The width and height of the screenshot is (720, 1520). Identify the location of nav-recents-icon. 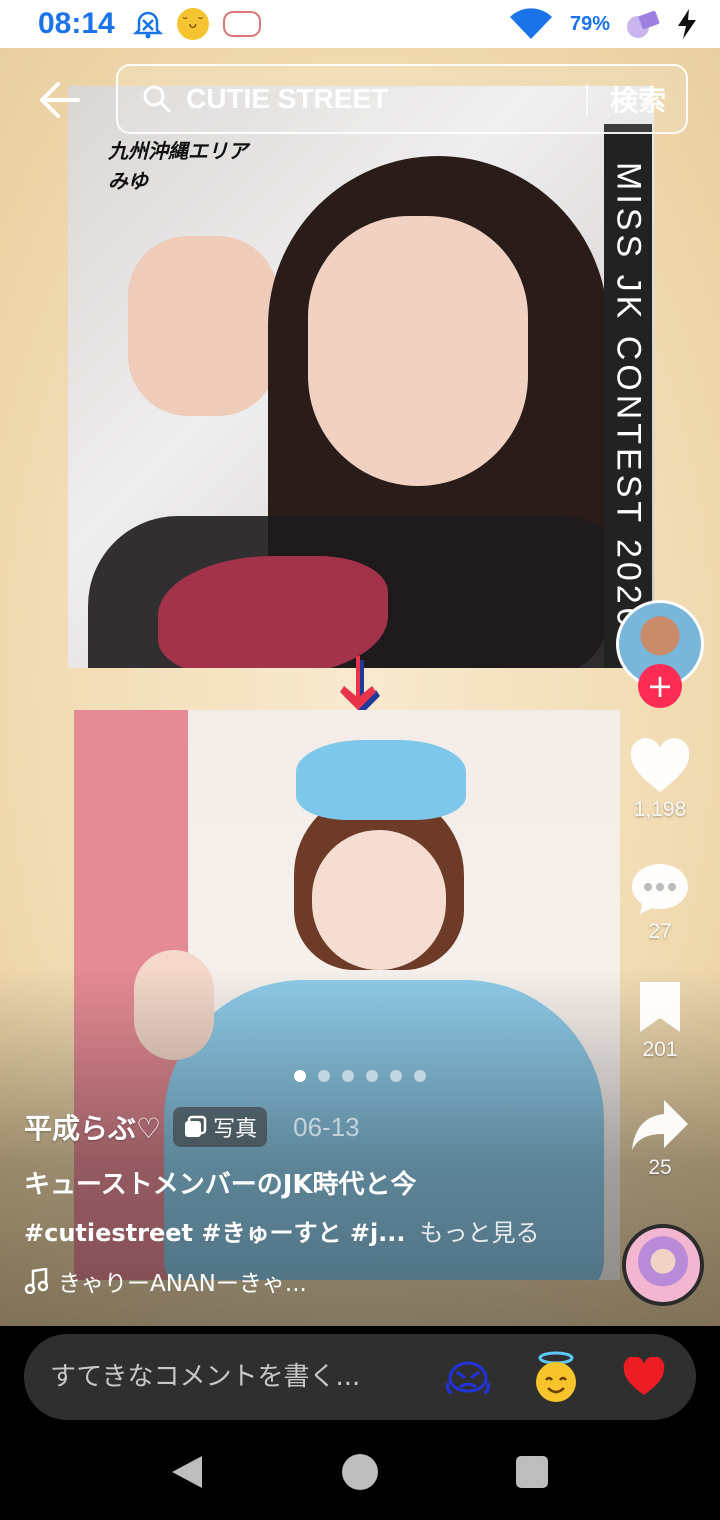
(532, 1472).